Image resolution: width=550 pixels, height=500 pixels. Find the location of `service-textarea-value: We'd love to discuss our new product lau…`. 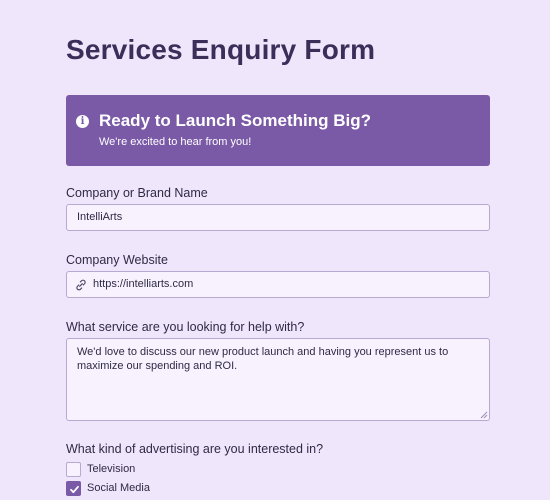

service-textarea-value: We'd love to discuss our new product lau… is located at coordinates (263, 359).